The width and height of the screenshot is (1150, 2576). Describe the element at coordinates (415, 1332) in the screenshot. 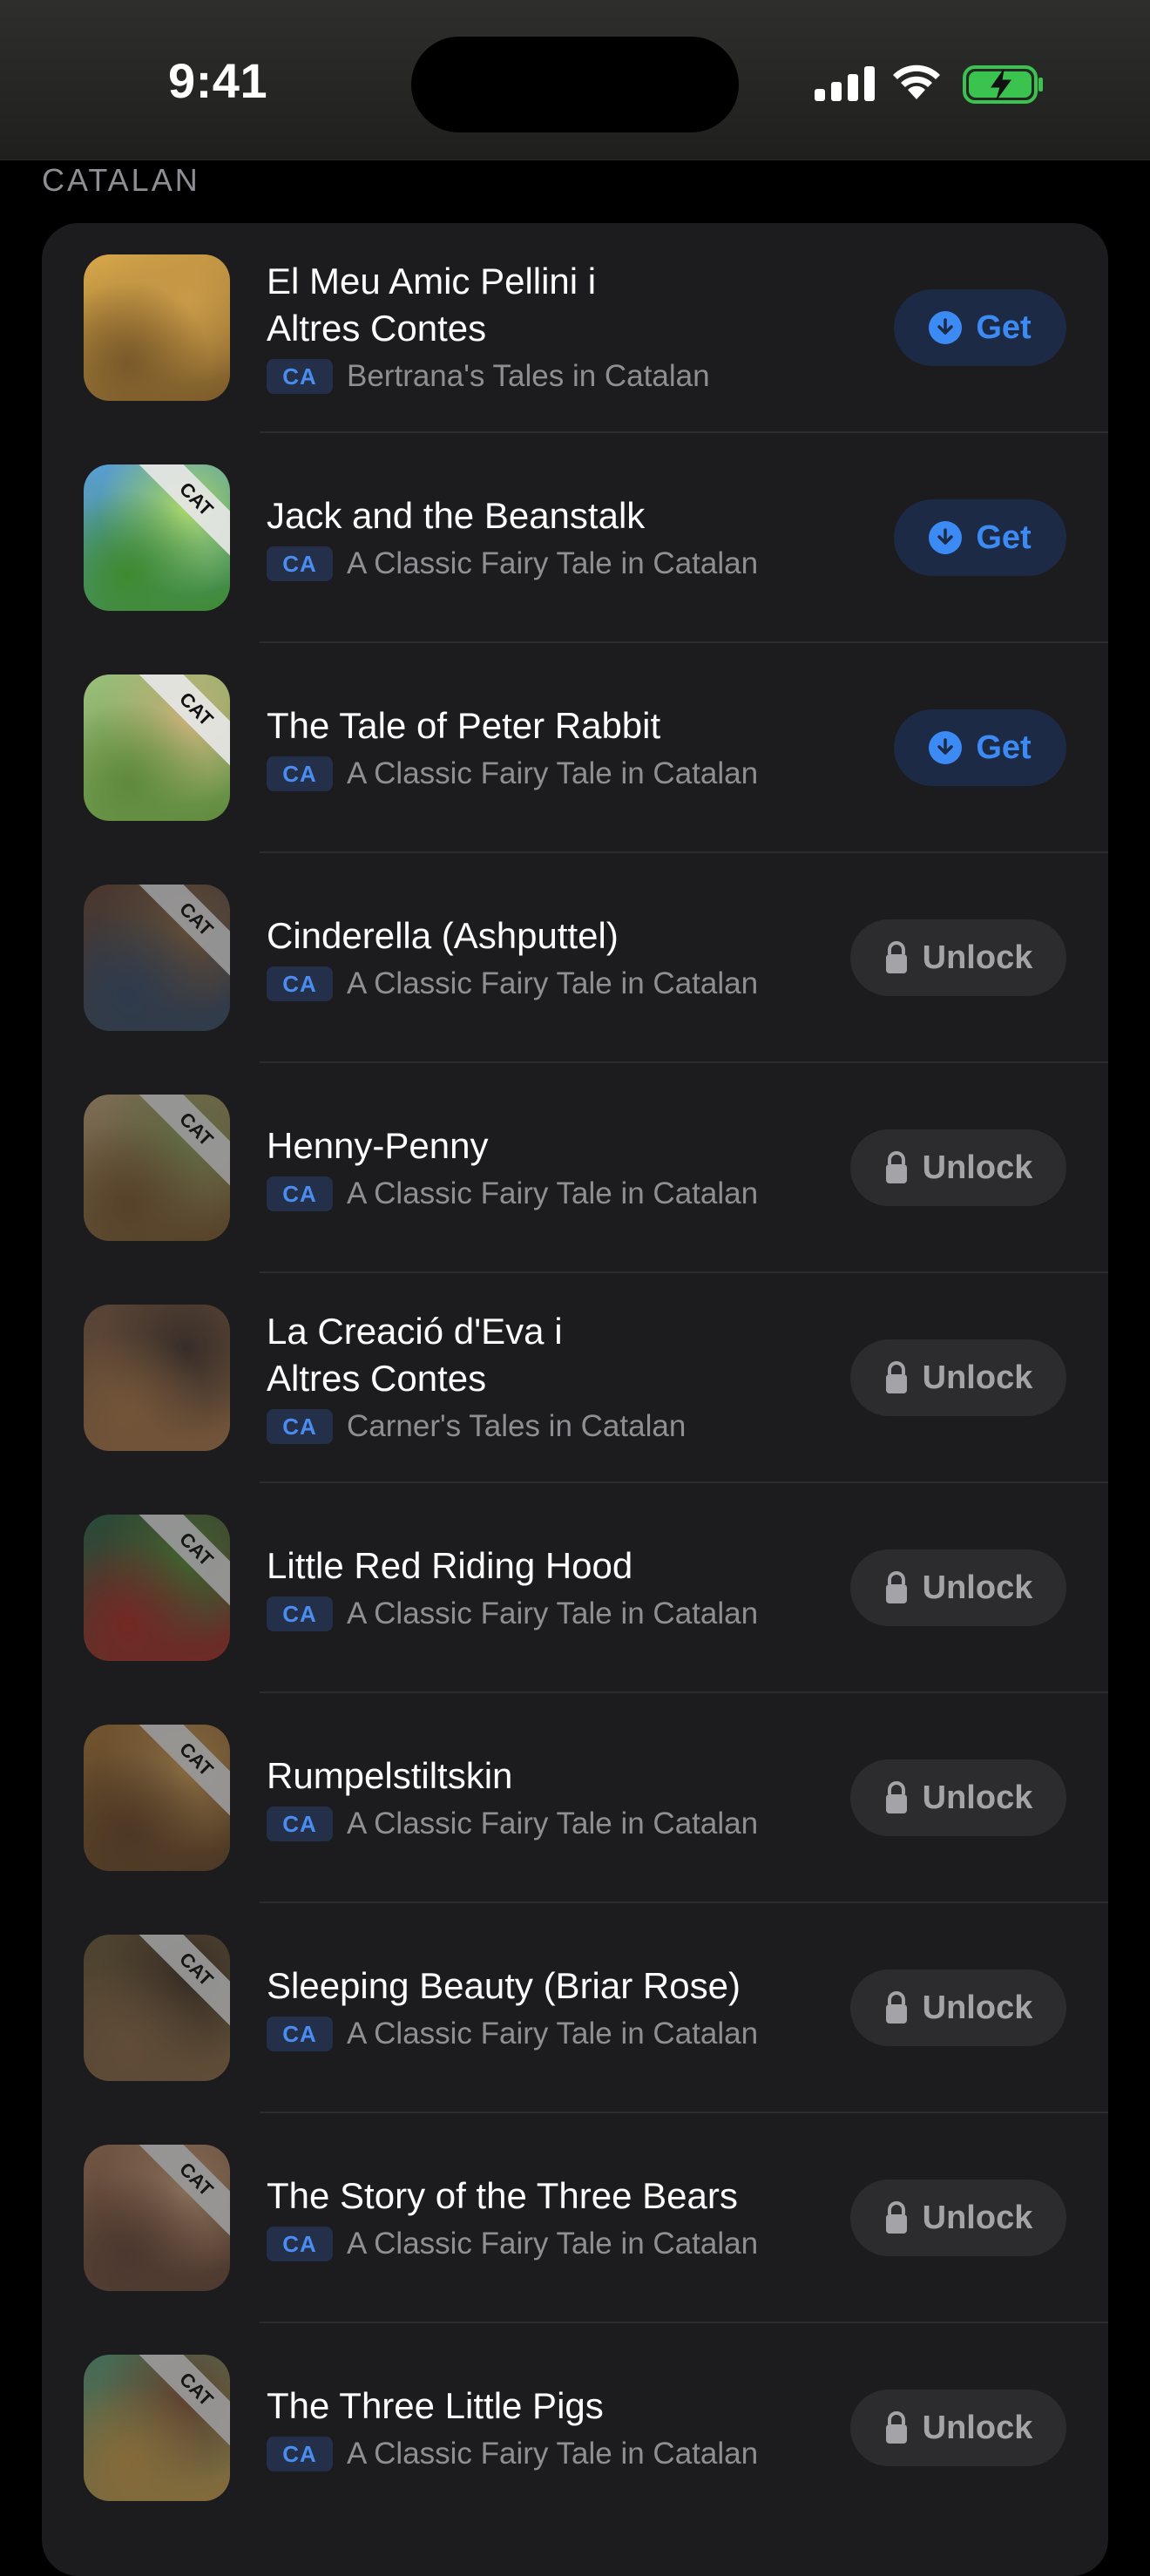

I see `book-title: La Creació d'Eva i` at that location.